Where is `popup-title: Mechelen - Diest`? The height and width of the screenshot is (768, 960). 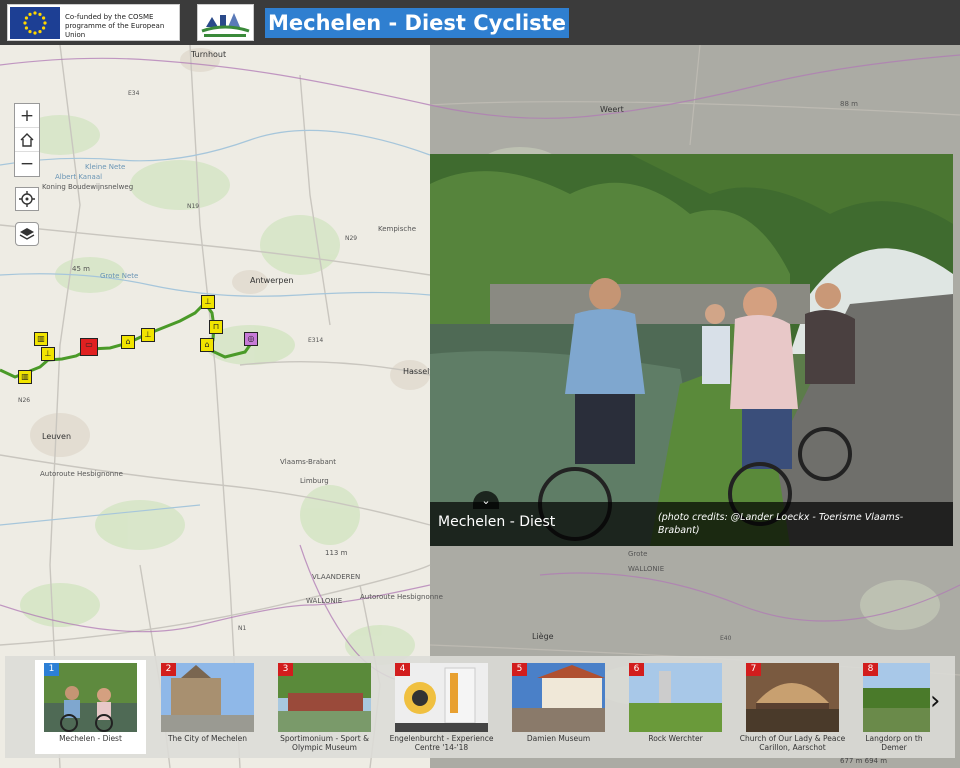 popup-title: Mechelen - Diest is located at coordinates (497, 522).